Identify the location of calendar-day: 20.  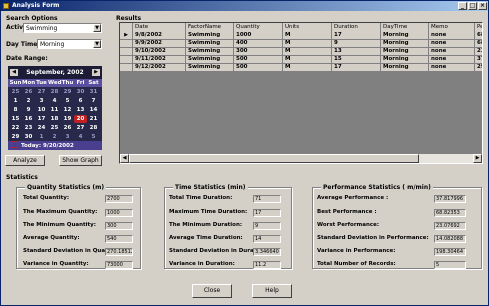
(80, 119).